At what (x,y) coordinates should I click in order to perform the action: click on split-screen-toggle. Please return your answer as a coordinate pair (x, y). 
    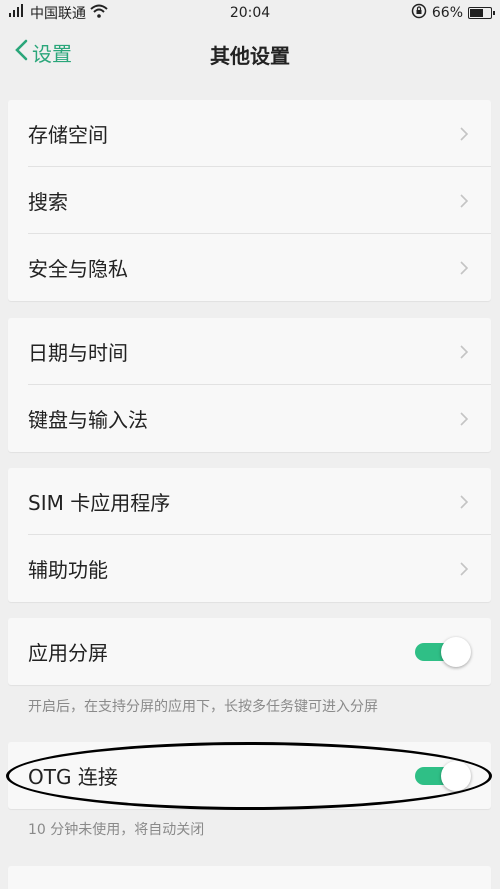
    Looking at the image, I should click on (443, 651).